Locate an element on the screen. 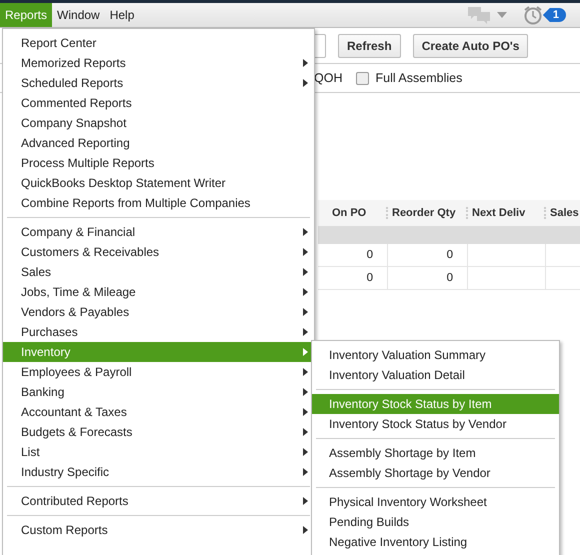  menu-item: Jobs, Time & Mileage is located at coordinates (158, 292).